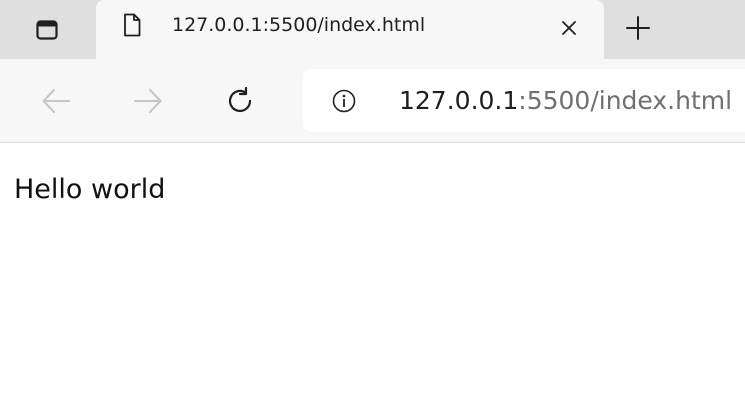  Describe the element at coordinates (344, 101) in the screenshot. I see `info-icon` at that location.